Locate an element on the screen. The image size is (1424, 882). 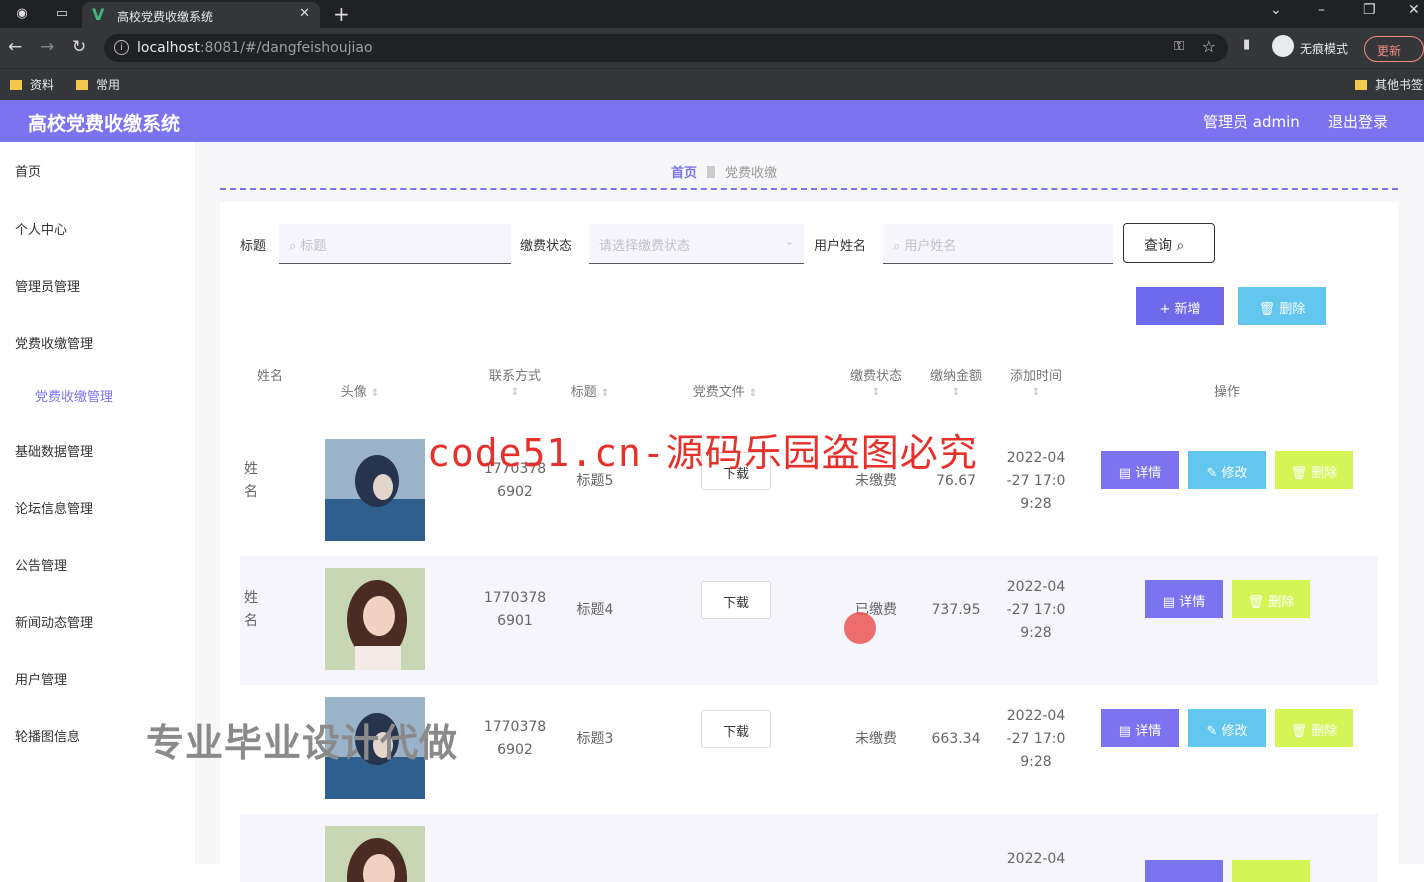
update-button: 更新 is located at coordinates (1394, 49).